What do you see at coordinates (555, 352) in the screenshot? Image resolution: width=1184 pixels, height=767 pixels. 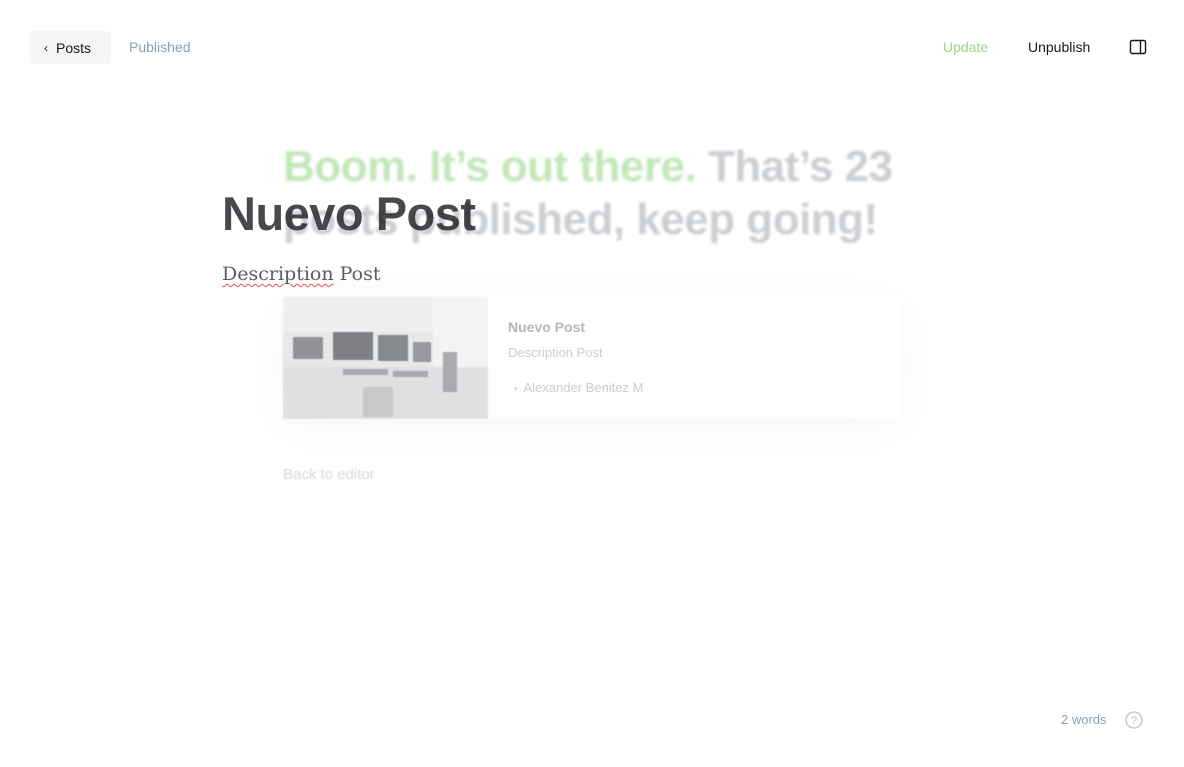 I see `preview-description: Description Post` at bounding box center [555, 352].